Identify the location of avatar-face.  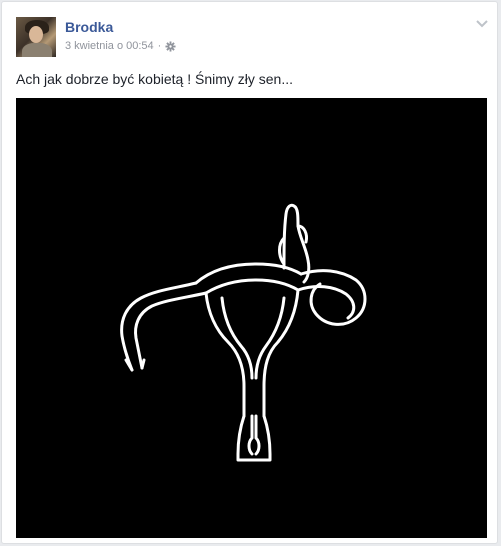
(36, 34).